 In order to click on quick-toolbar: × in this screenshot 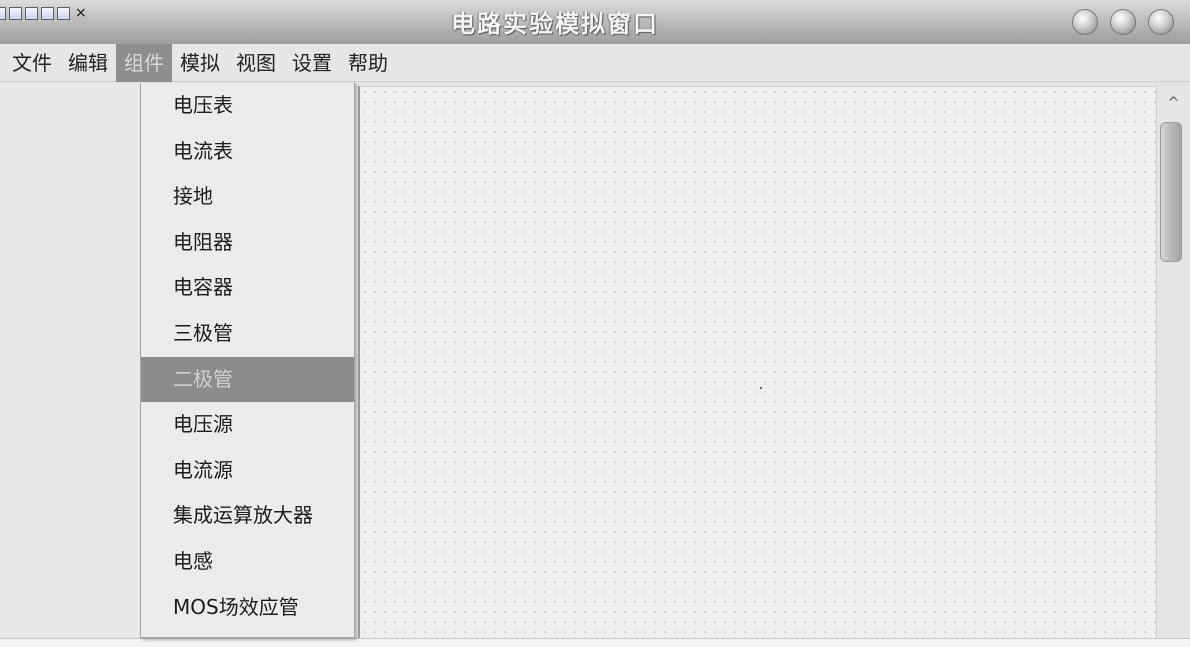, I will do `click(43, 13)`.